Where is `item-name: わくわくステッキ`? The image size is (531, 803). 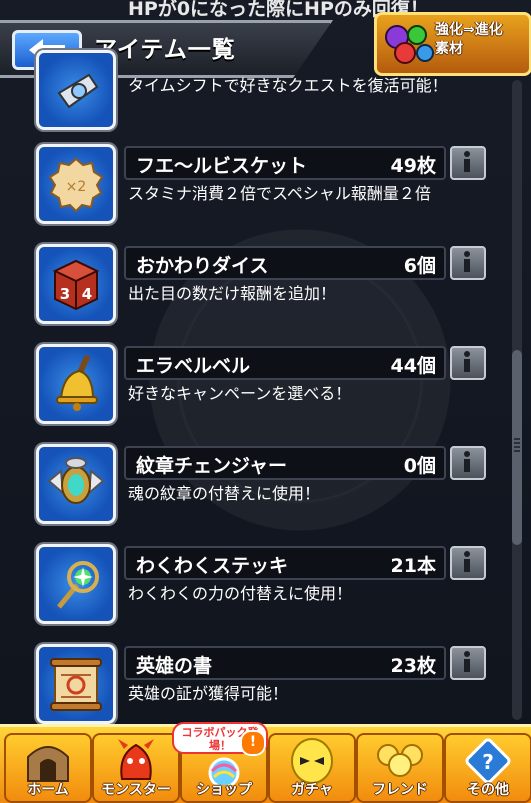 item-name: わくわくステッキ is located at coordinates (212, 566).